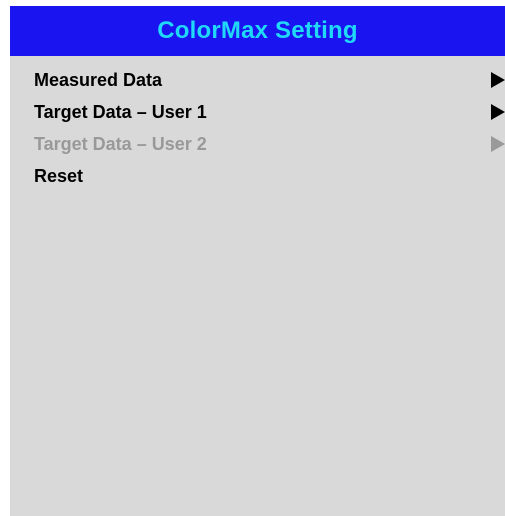 Image resolution: width=505 pixels, height=516 pixels. Describe the element at coordinates (257, 80) in the screenshot. I see `menu-item-measured-data: Measured Data` at that location.